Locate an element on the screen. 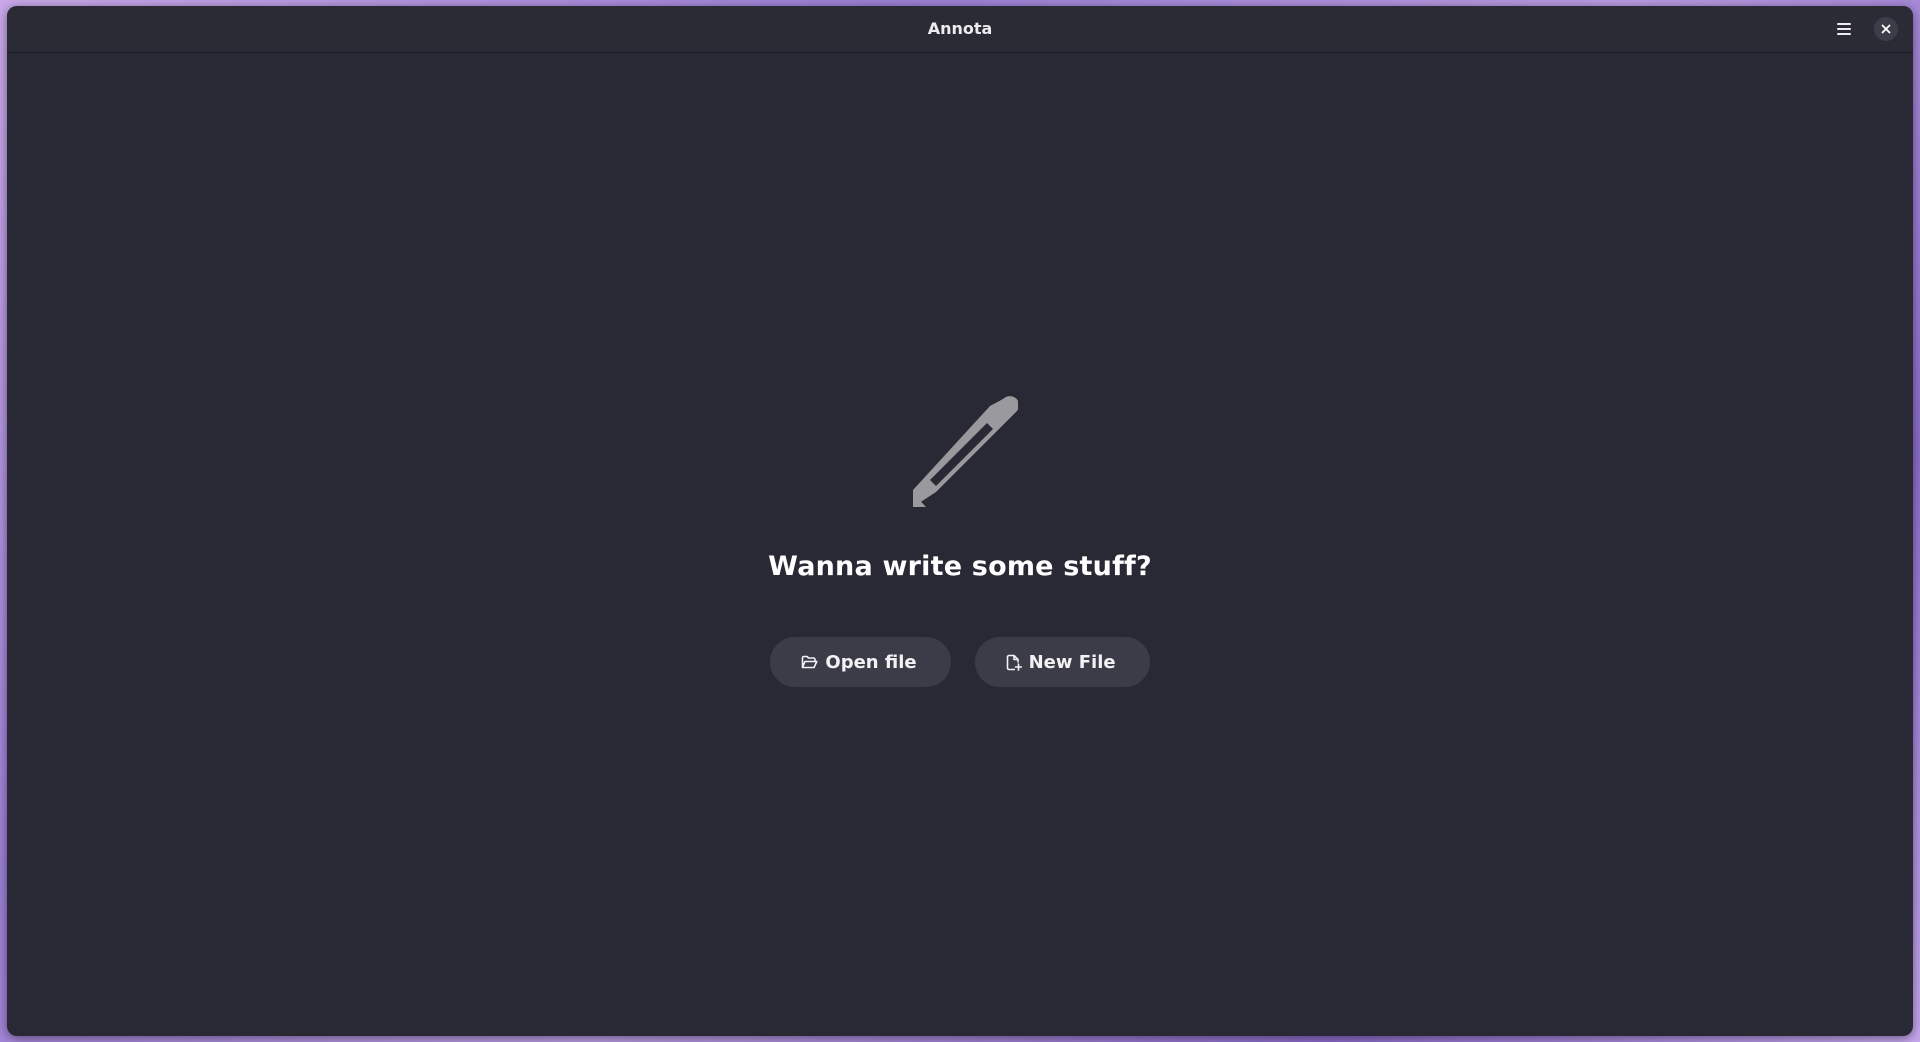 This screenshot has height=1042, width=1920. hamburger-menu-icon is located at coordinates (1844, 29).